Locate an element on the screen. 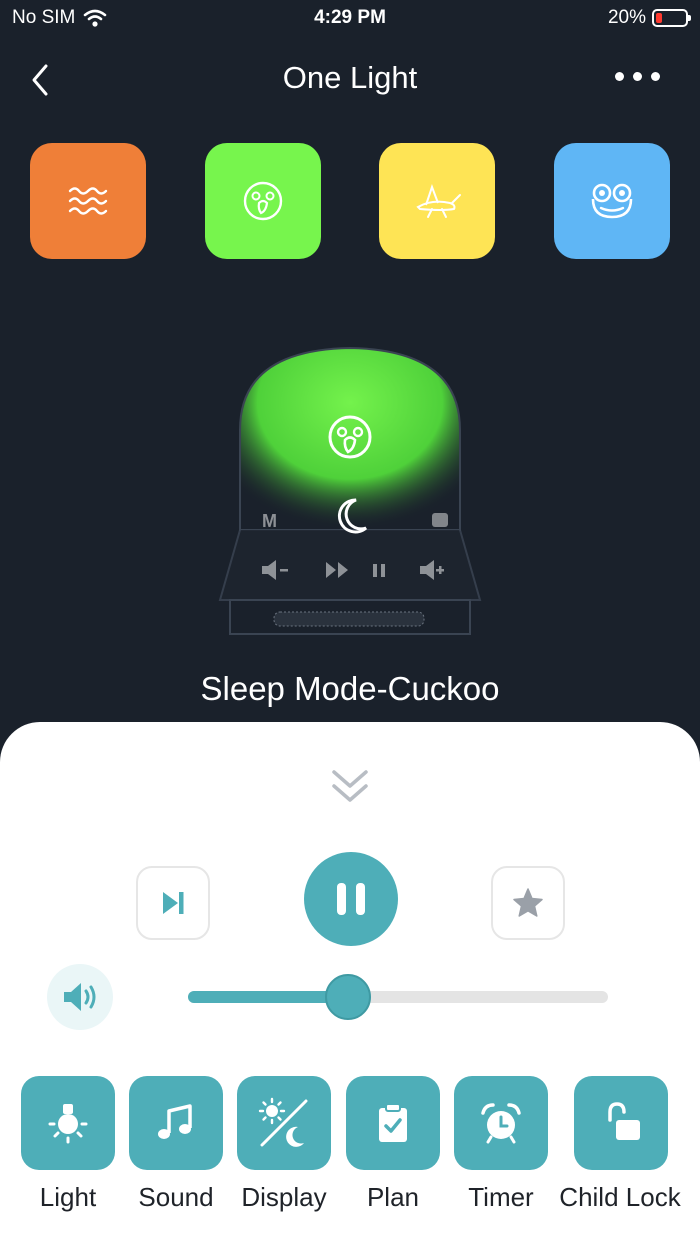 This screenshot has width=700, height=1244. child-lock-button is located at coordinates (621, 1123).